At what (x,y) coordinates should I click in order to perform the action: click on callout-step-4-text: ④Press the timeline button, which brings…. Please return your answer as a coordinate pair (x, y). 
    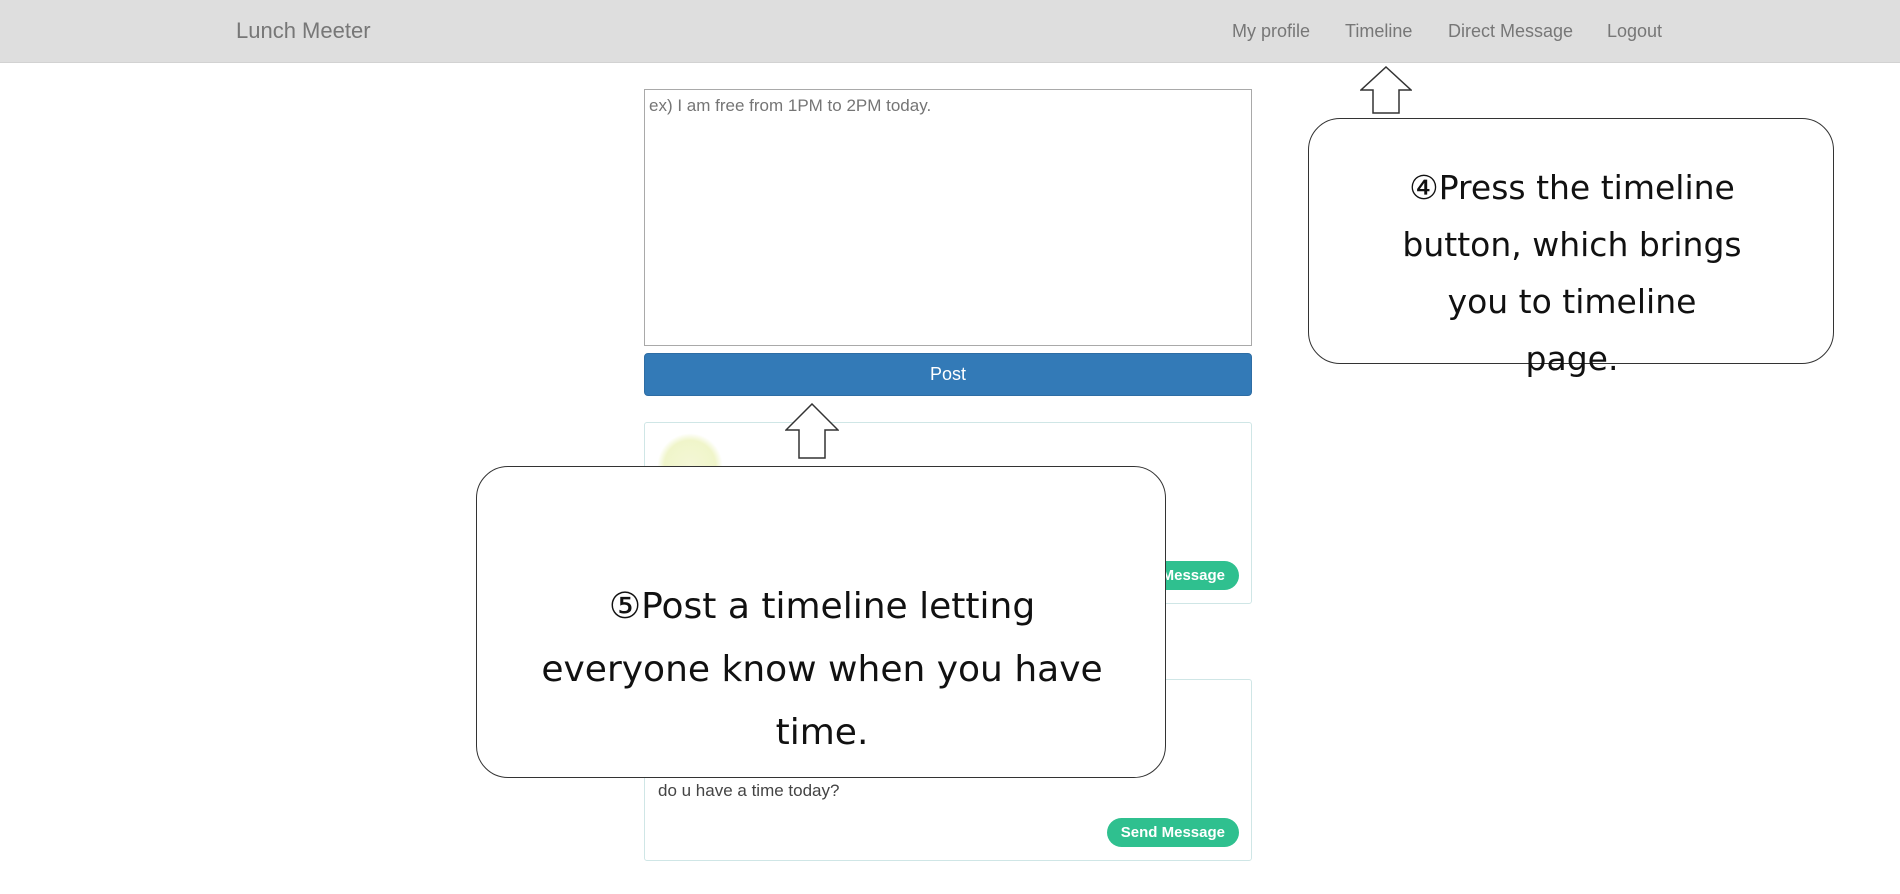
    Looking at the image, I should click on (1572, 273).